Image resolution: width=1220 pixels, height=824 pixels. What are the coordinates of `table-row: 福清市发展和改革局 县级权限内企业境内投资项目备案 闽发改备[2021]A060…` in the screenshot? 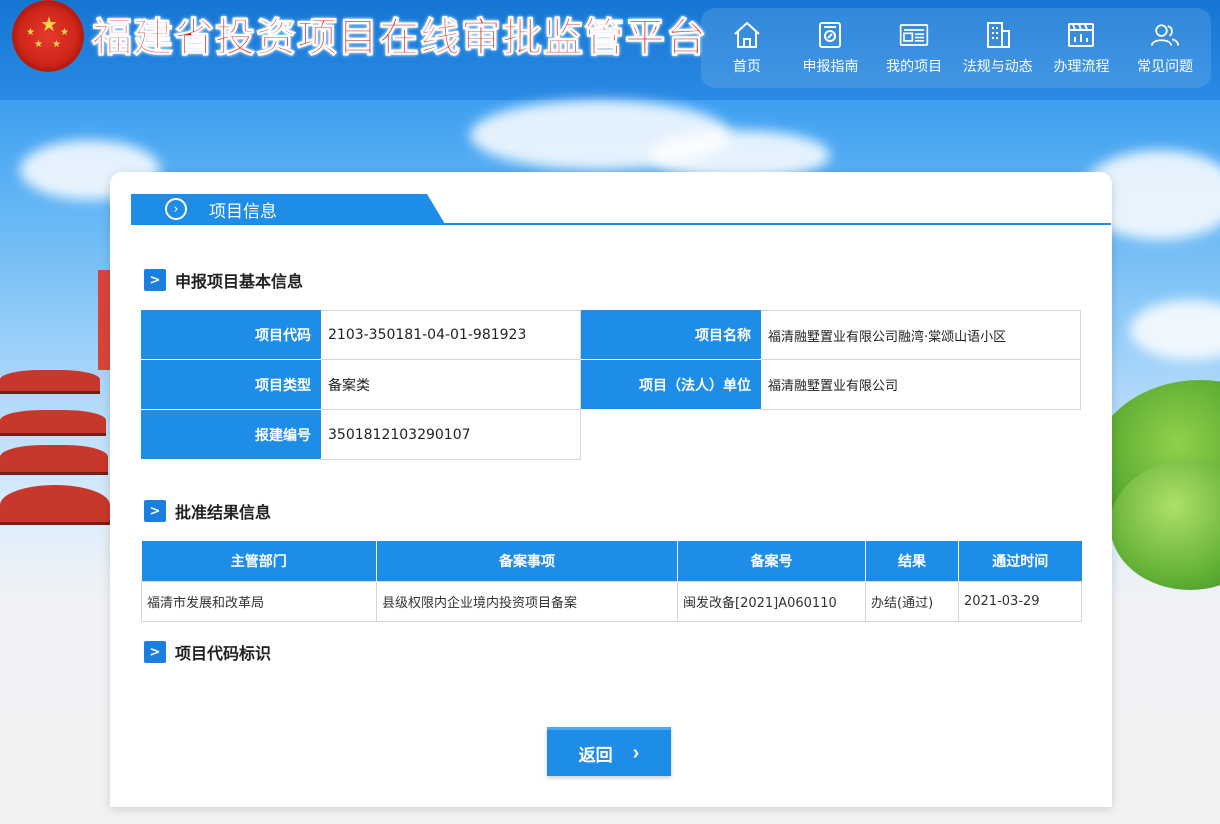 It's located at (611, 601).